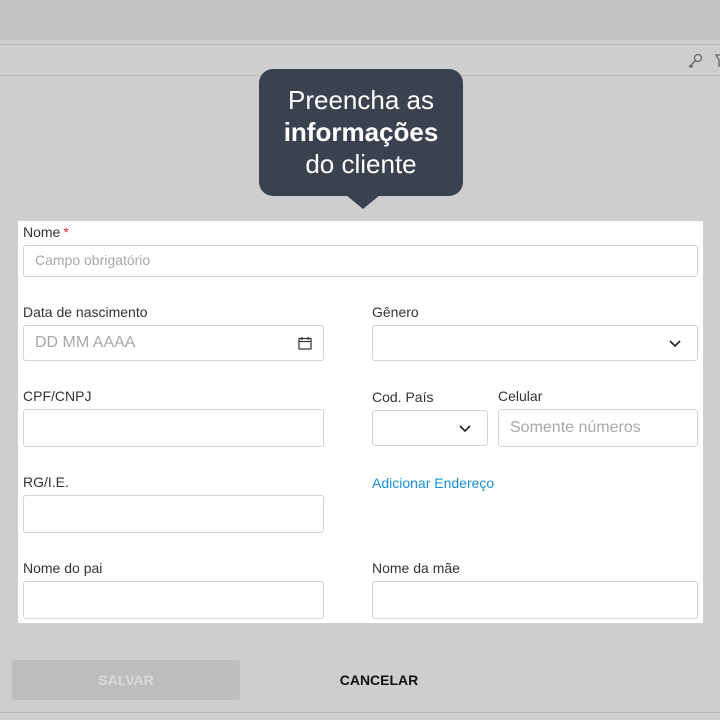  I want to click on tooltip-line-2: informações, so click(361, 132).